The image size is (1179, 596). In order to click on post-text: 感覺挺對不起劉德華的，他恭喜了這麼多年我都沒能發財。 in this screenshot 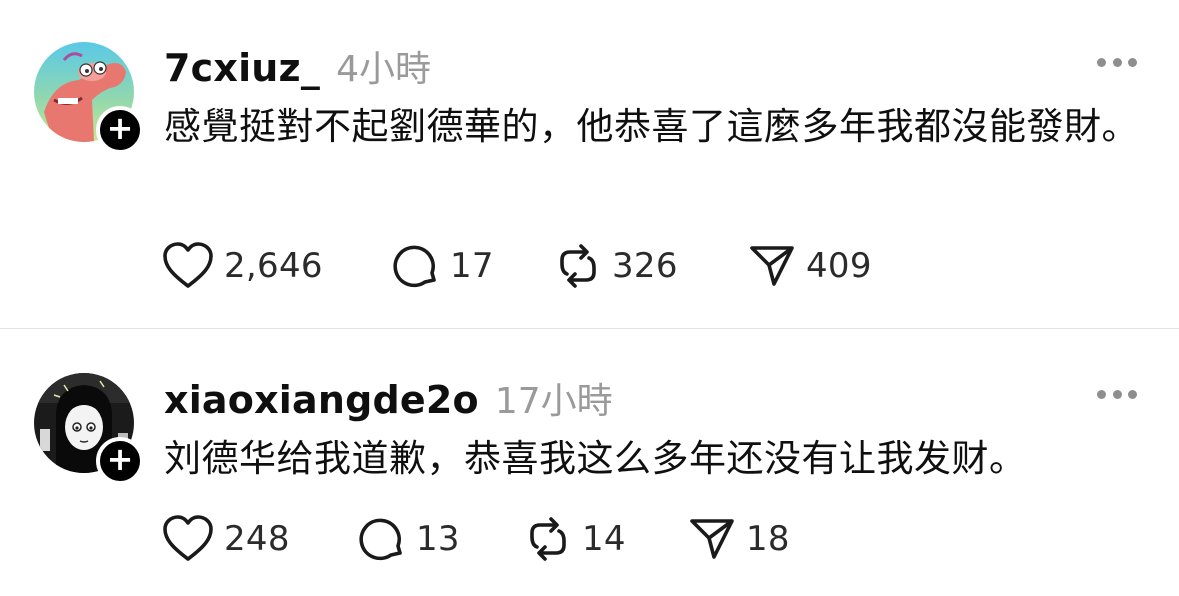, I will do `click(651, 126)`.